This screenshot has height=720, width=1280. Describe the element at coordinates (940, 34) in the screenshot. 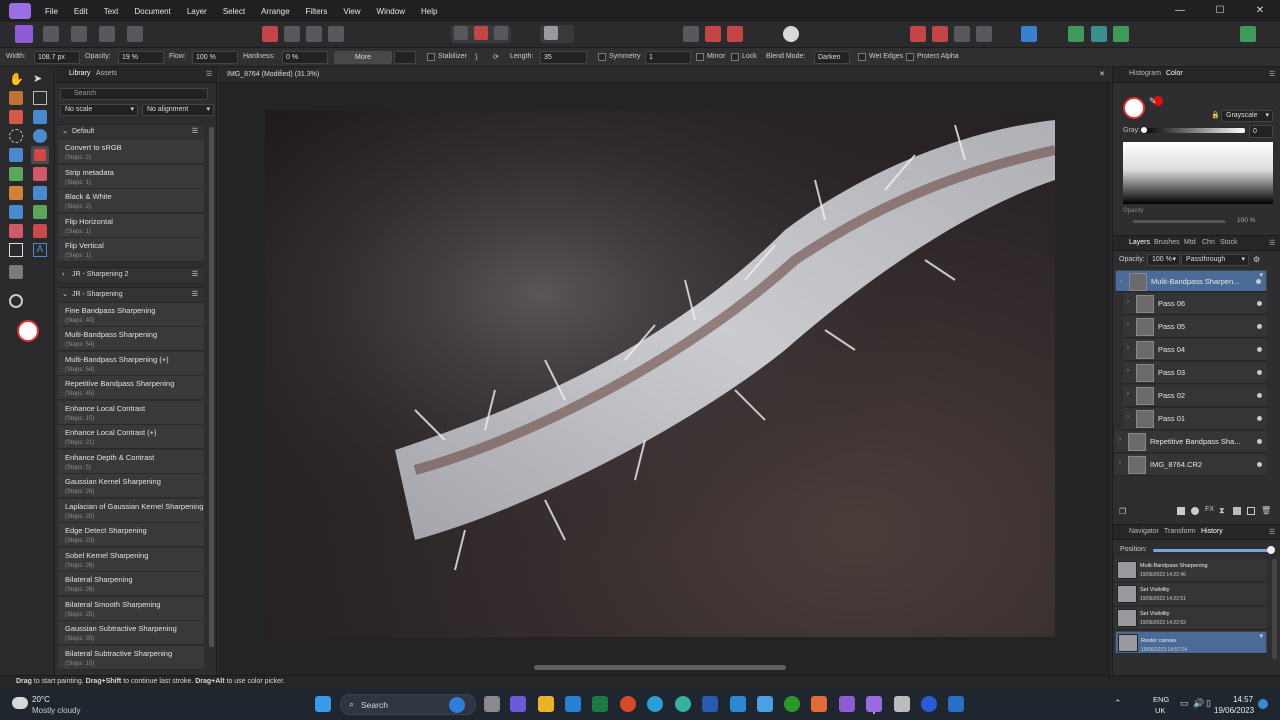

I see `boolean-subtract-icon` at that location.